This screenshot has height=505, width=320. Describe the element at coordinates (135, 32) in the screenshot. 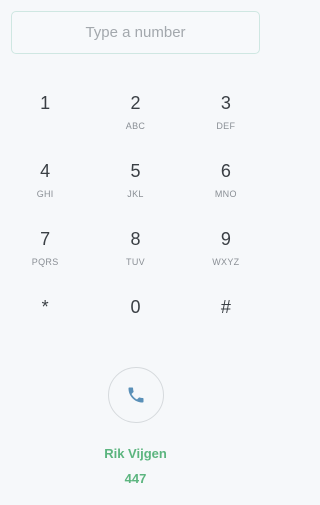

I see `number-input` at that location.